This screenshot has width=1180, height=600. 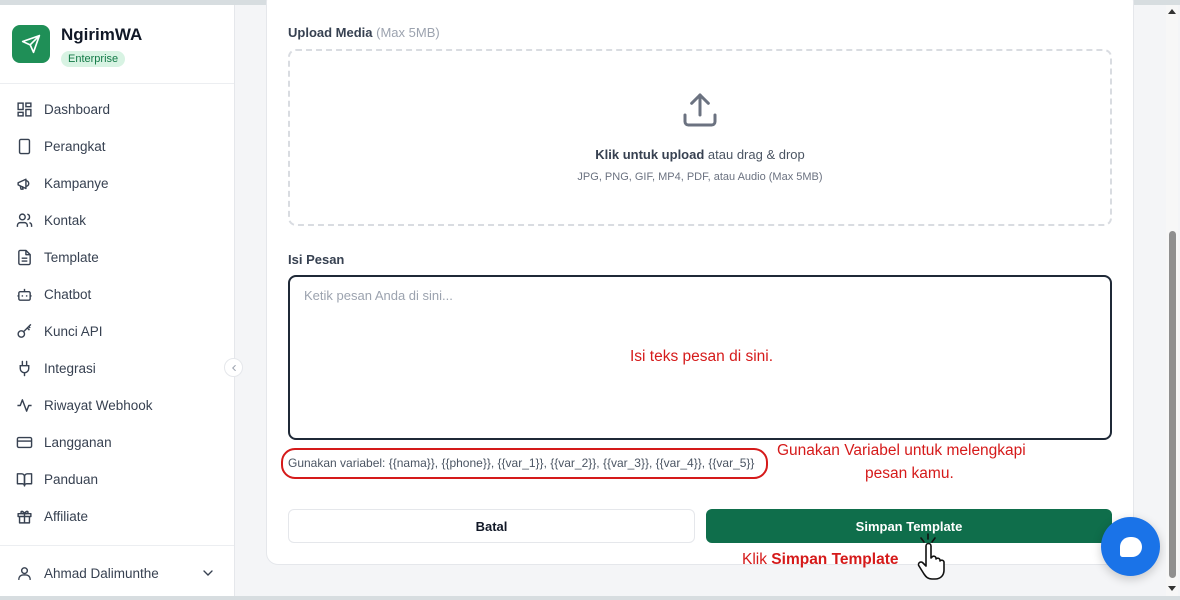 What do you see at coordinates (98, 405) in the screenshot?
I see `sidebar-item-label: Riwayat Webhook` at bounding box center [98, 405].